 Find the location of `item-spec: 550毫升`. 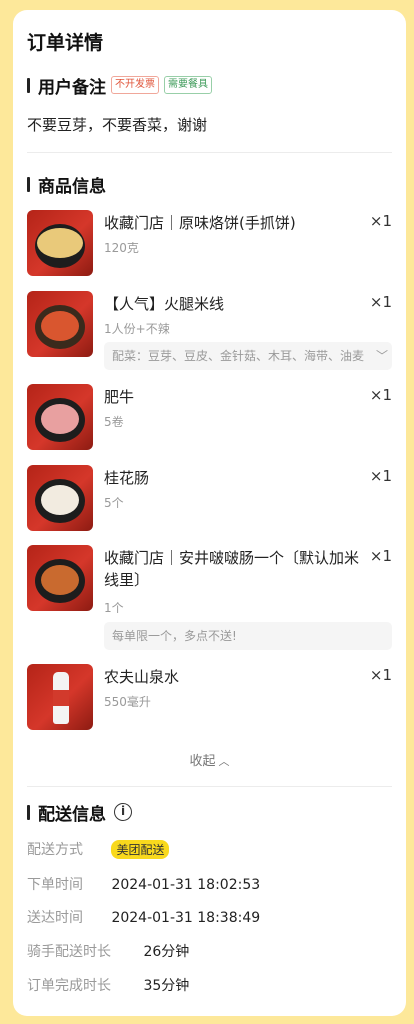

item-spec: 550毫升 is located at coordinates (127, 702).